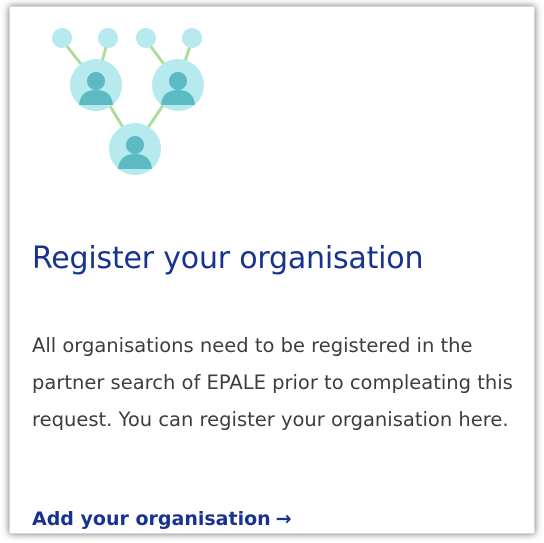  What do you see at coordinates (228, 258) in the screenshot?
I see `card-title: Register your organisation` at bounding box center [228, 258].